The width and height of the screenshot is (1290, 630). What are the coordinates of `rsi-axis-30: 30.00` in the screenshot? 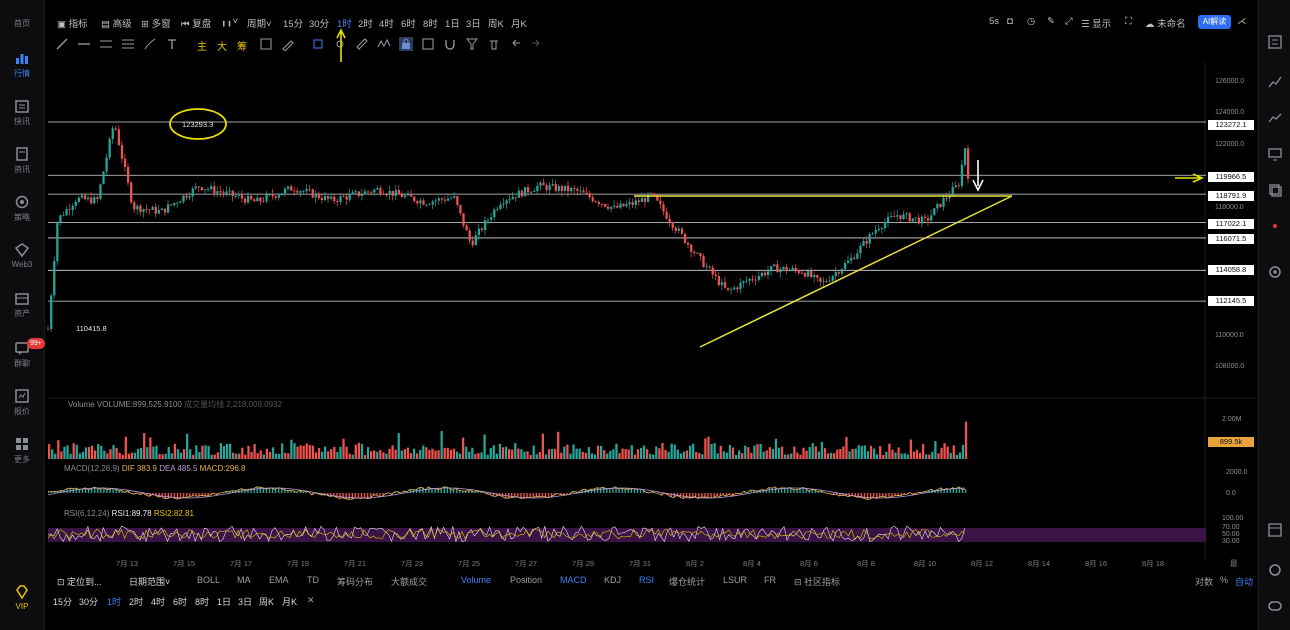 It's located at (1231, 541).